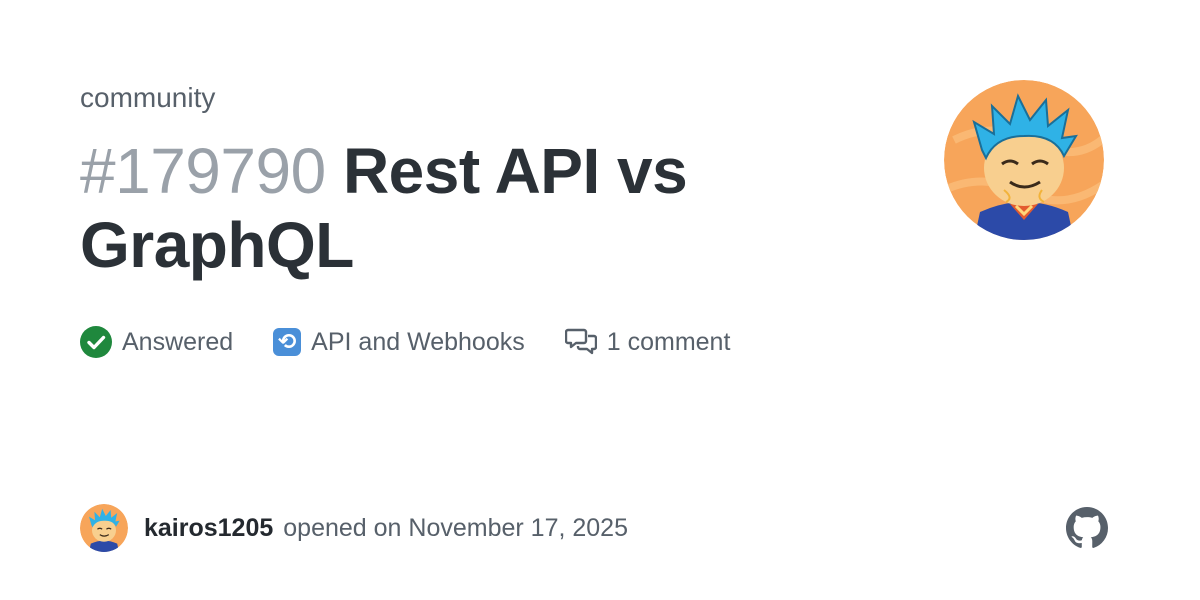 This screenshot has height=600, width=1200. I want to click on comments-label: 1 comment, so click(668, 341).